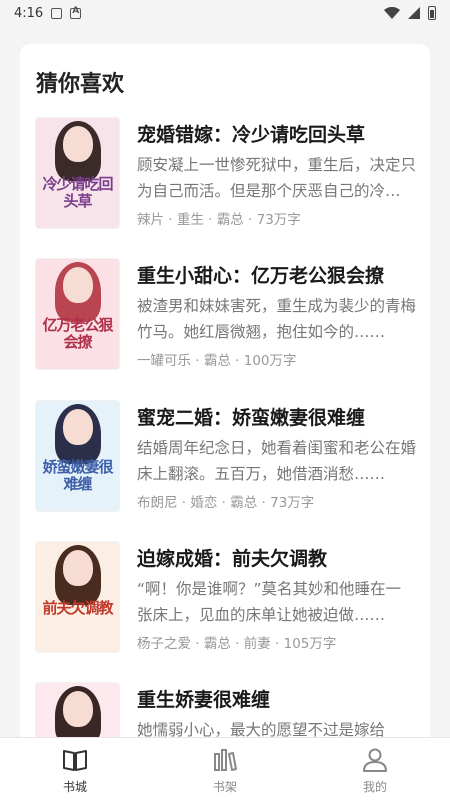 The height and width of the screenshot is (800, 450). Describe the element at coordinates (77, 475) in the screenshot. I see `cover-title: 娇蛮嫩妻很难缠` at that location.